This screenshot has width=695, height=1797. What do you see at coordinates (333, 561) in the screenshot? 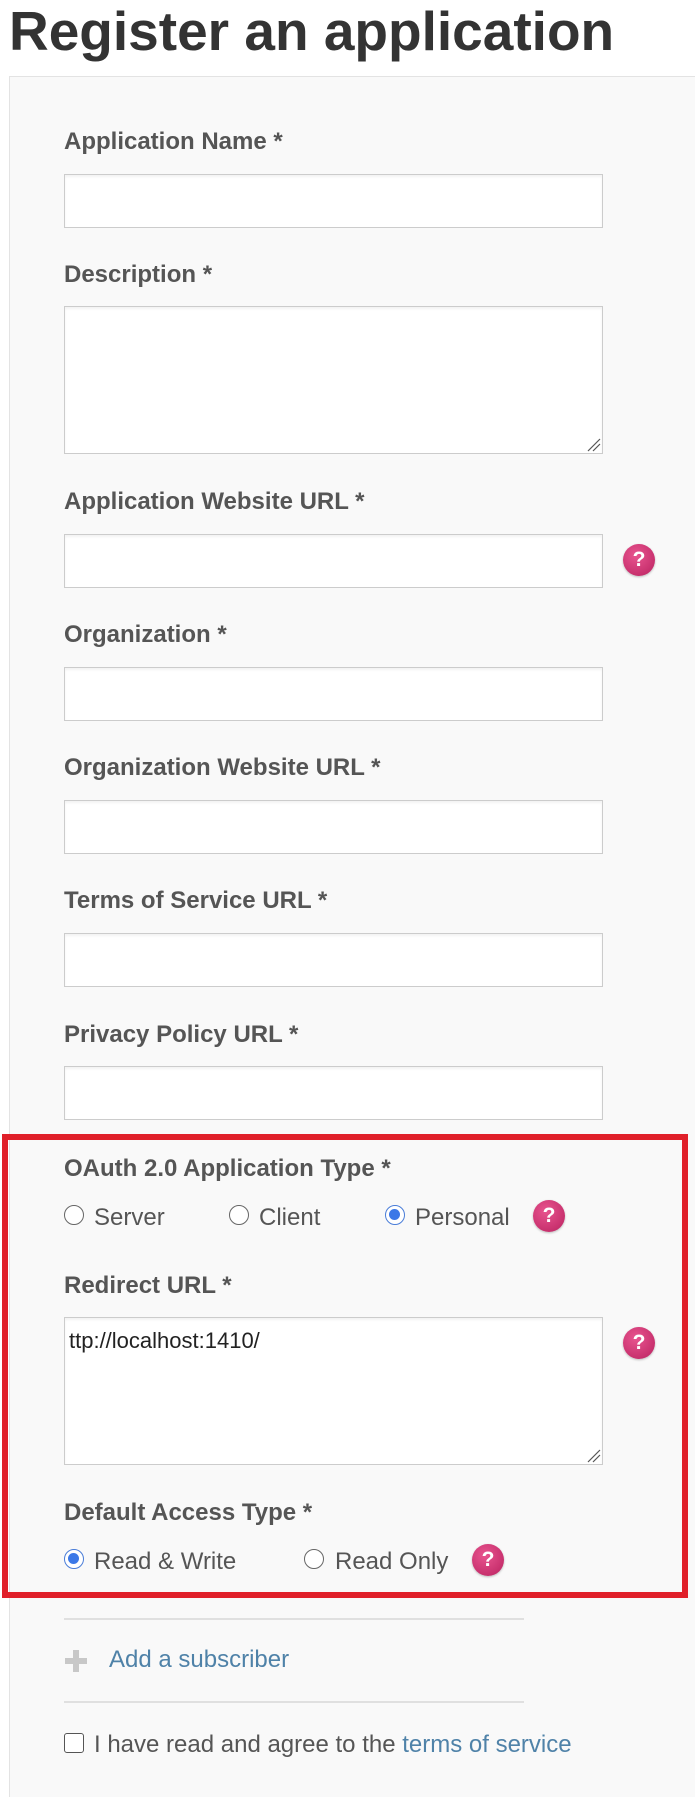
I see `app-website-input` at bounding box center [333, 561].